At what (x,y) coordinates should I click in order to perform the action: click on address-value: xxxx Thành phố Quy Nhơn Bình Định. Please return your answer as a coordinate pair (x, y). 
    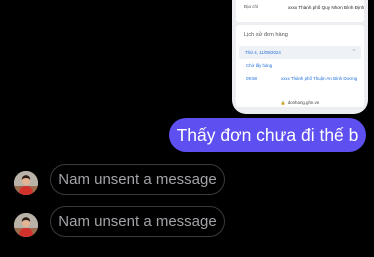
    Looking at the image, I should click on (326, 7).